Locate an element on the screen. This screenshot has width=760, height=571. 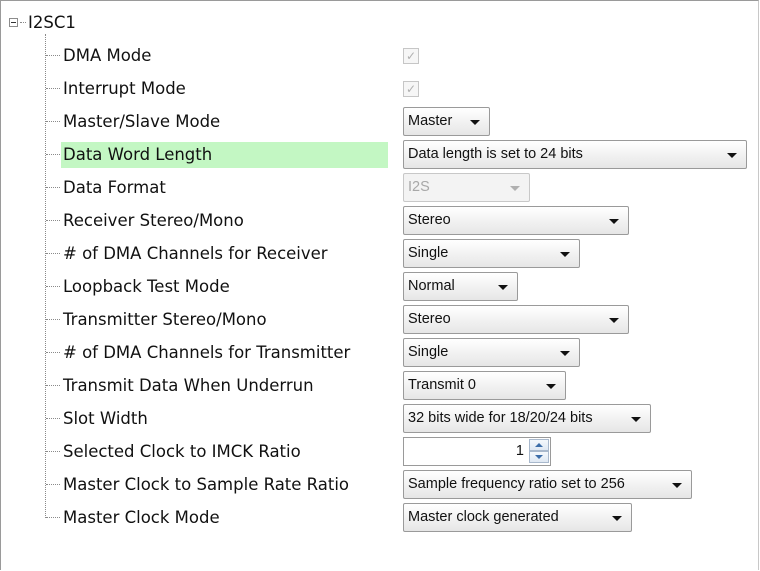
property-row-master-slave-mode: Master/Slave Mode Master is located at coordinates (380, 121).